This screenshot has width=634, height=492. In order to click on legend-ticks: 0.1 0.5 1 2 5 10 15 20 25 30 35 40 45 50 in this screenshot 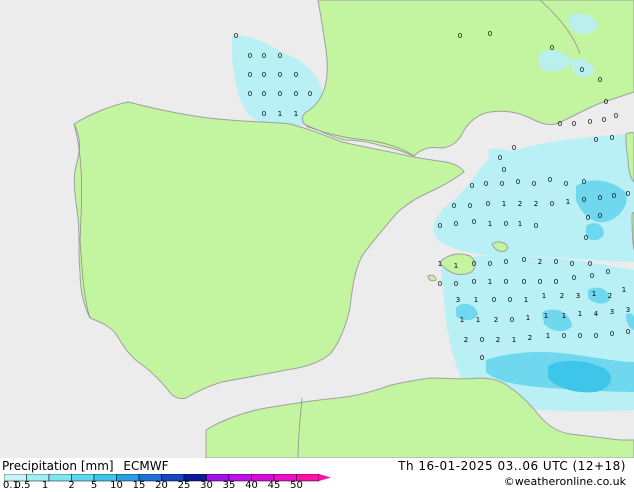, I will do `click(317, 486)`.